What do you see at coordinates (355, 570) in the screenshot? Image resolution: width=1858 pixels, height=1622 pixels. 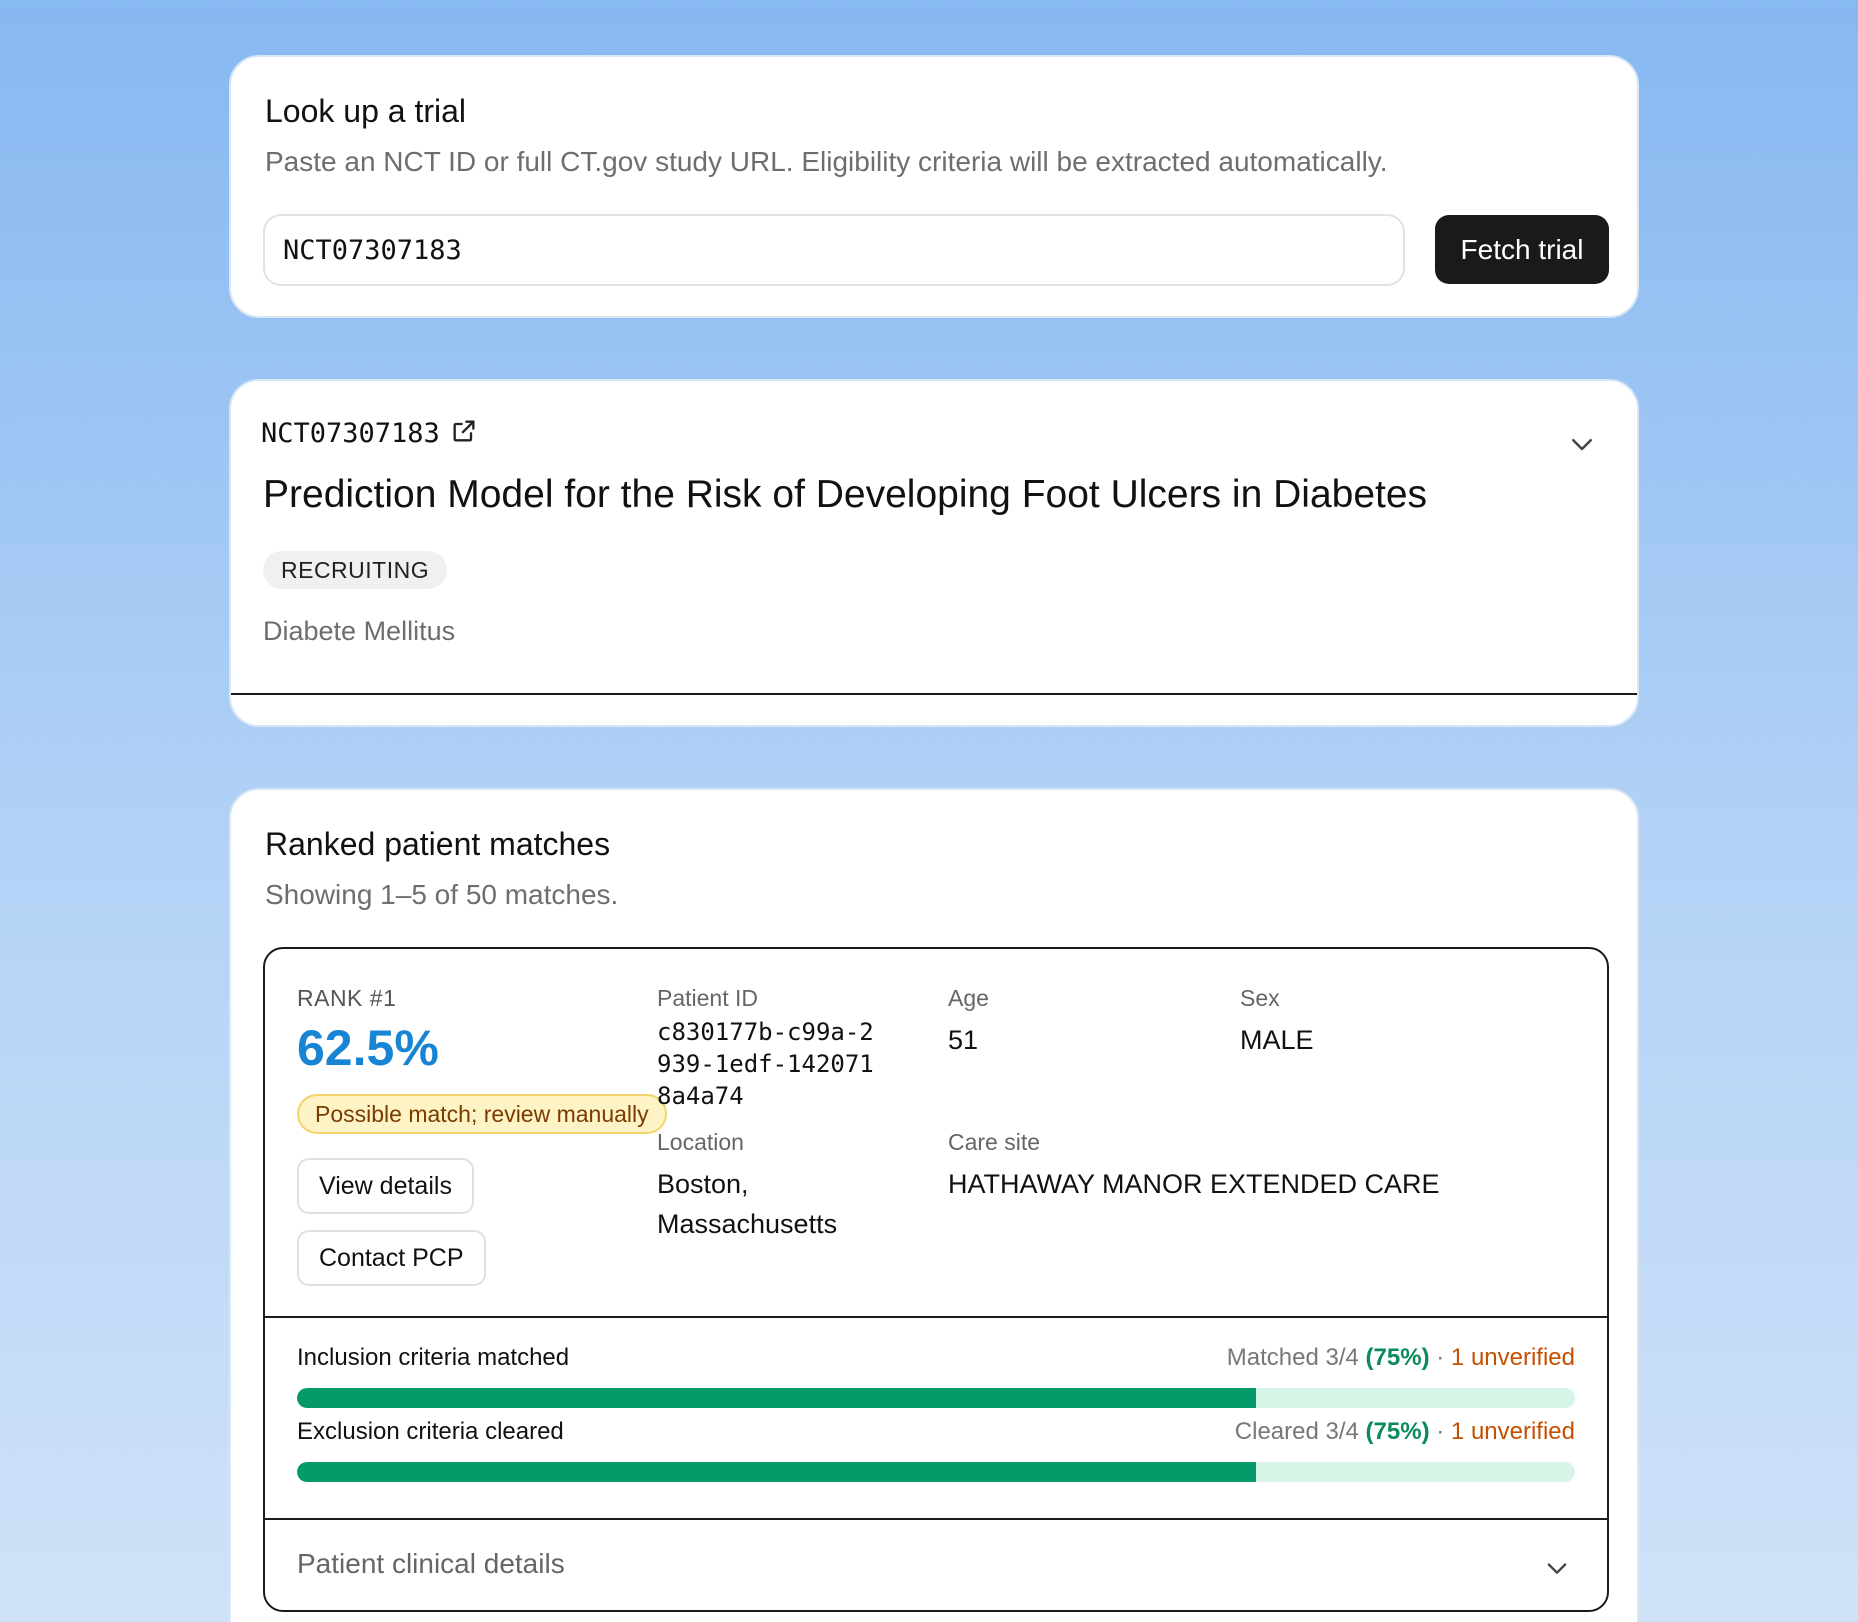 I see `status-badge: RECRUITING` at bounding box center [355, 570].